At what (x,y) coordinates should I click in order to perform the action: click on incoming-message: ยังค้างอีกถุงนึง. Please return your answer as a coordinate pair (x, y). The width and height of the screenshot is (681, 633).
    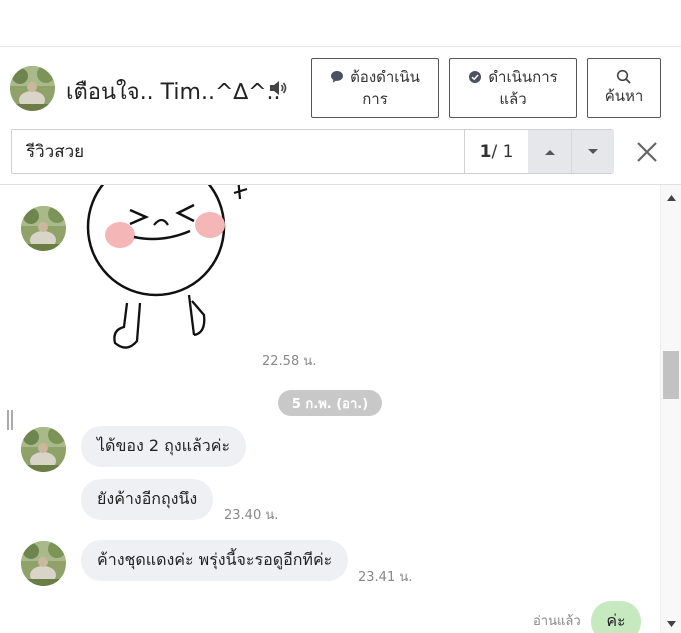
    Looking at the image, I should click on (147, 499).